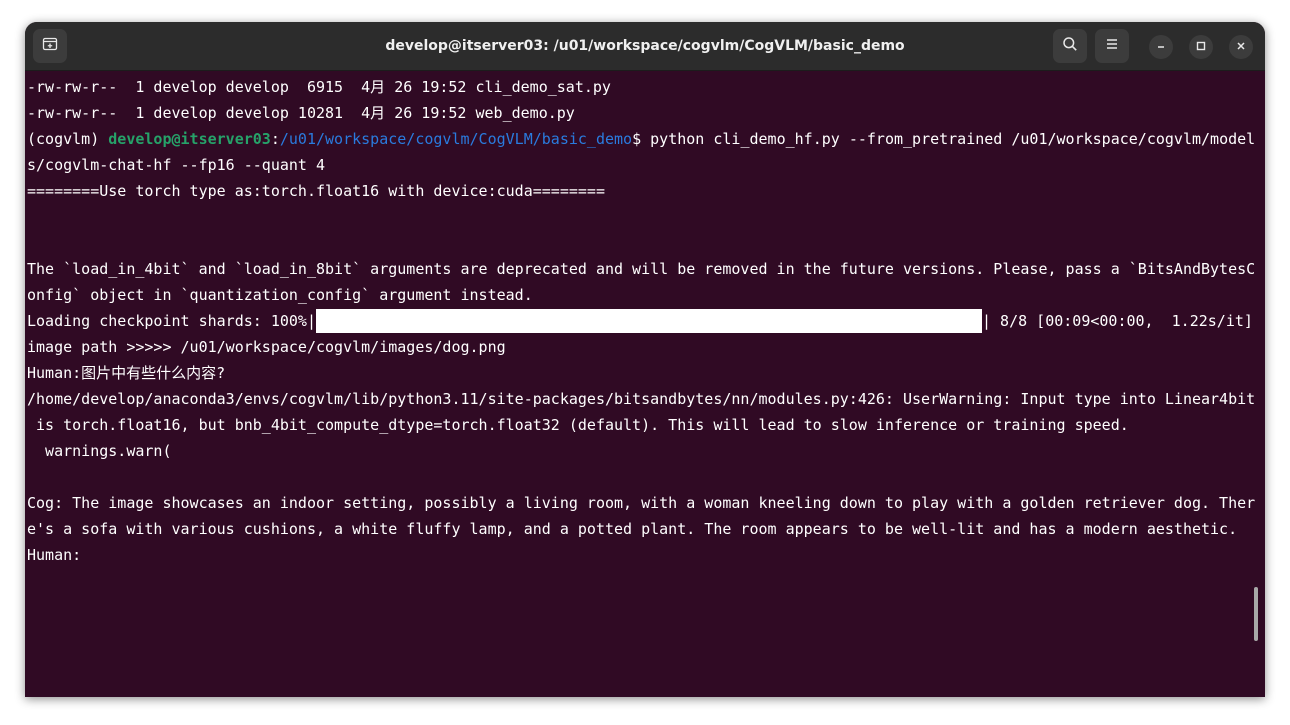 This screenshot has width=1290, height=725. What do you see at coordinates (648, 321) in the screenshot?
I see `progress-bar` at bounding box center [648, 321].